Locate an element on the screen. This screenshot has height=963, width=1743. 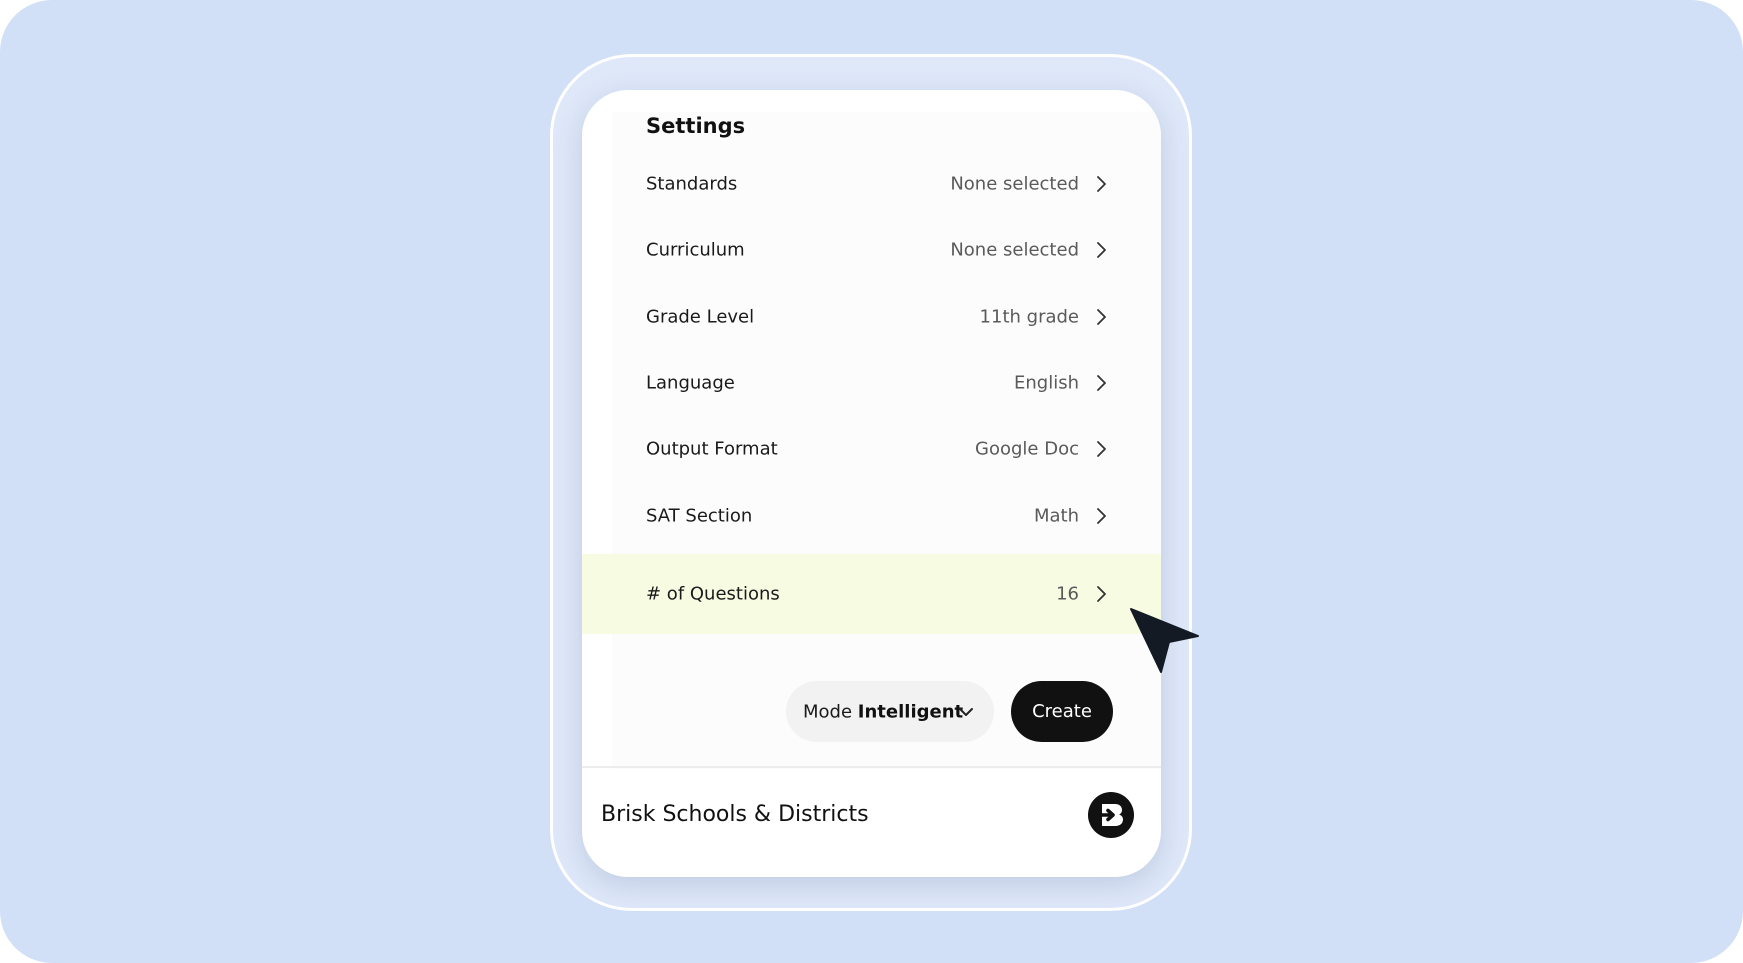
setting-label: Standards is located at coordinates (692, 184).